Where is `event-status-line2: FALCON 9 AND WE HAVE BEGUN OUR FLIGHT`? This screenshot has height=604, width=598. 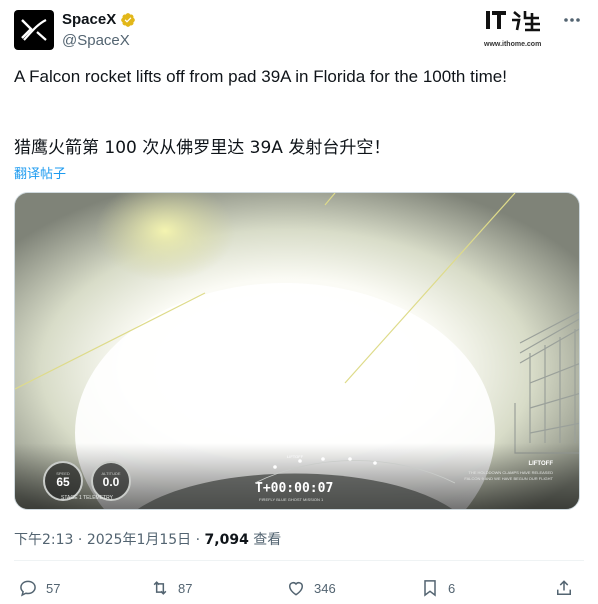
event-status-line2: FALCON 9 AND WE HAVE BEGUN OUR FLIGHT is located at coordinates (508, 478).